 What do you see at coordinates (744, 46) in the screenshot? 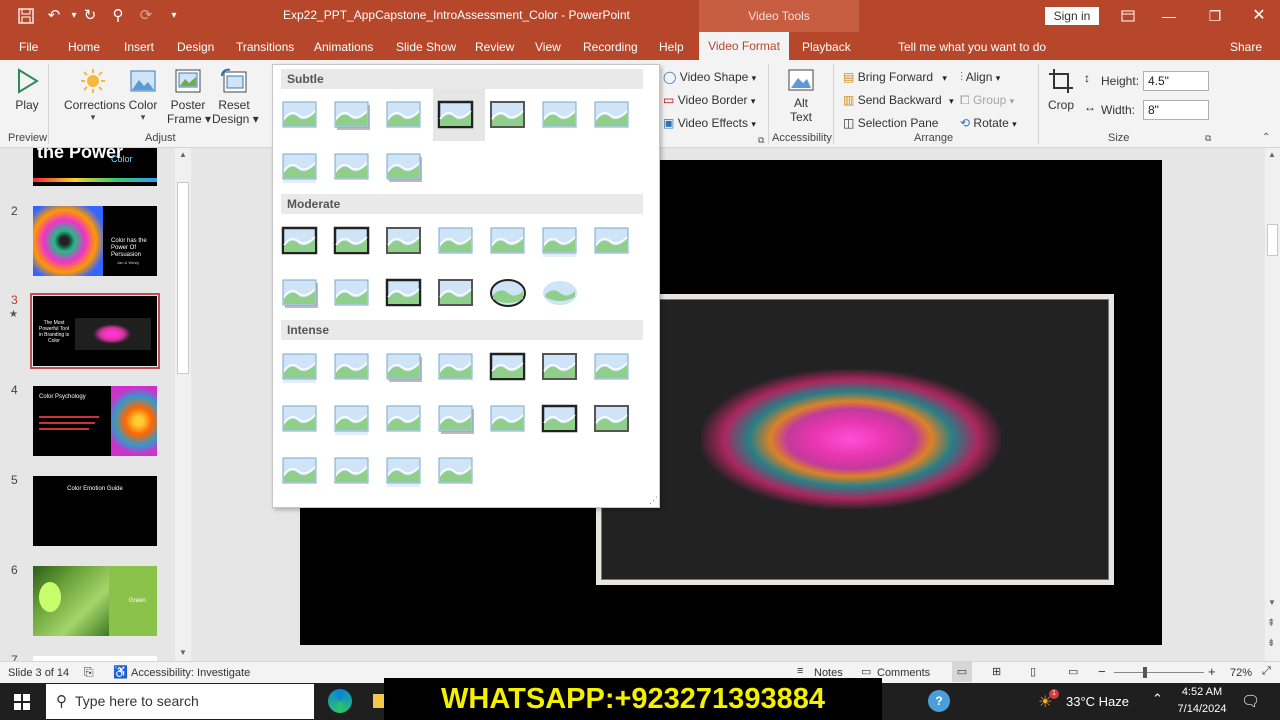
I see `tab-video-format: Video Format` at bounding box center [744, 46].